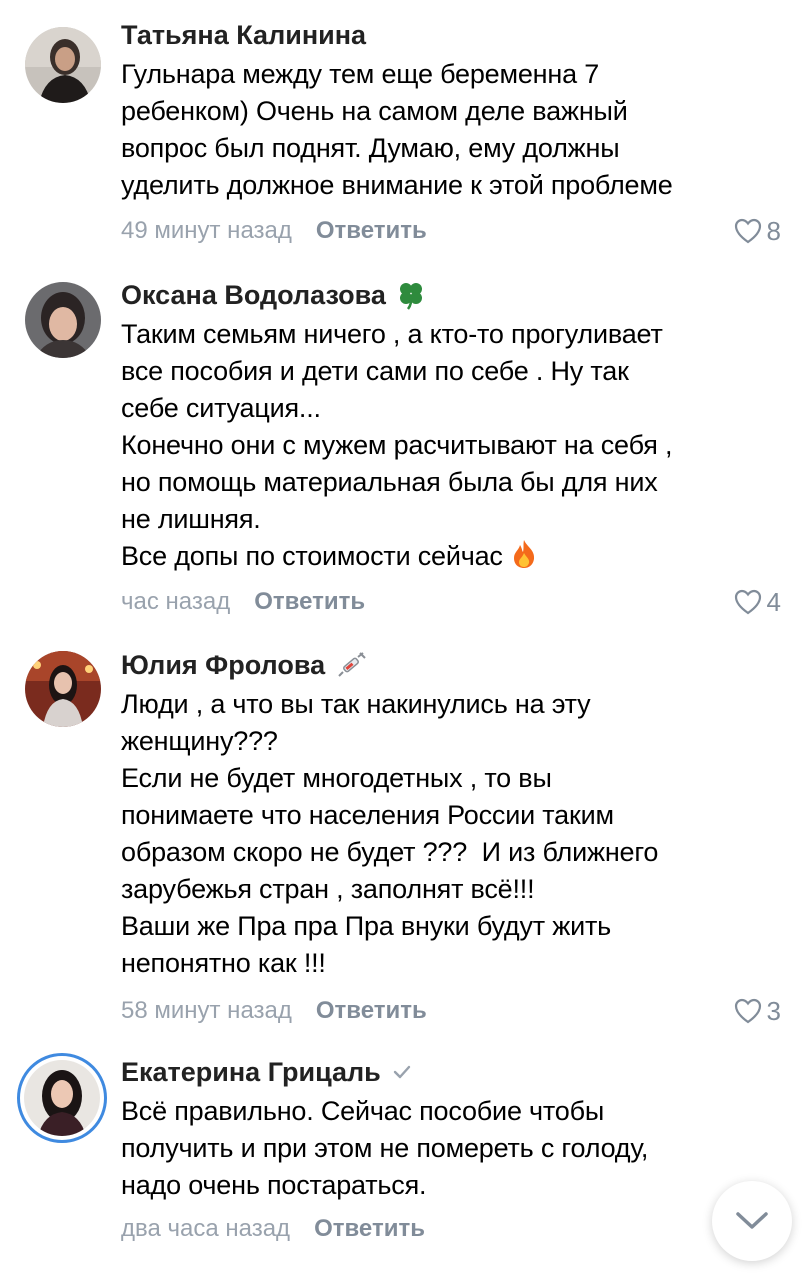 The image size is (809, 1280). I want to click on syringe-icon, so click(351, 665).